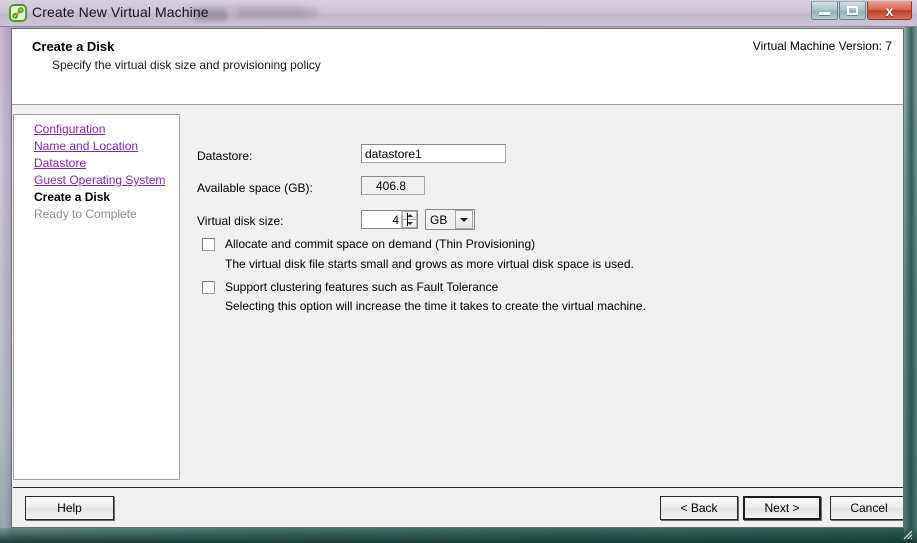 The width and height of the screenshot is (917, 543). Describe the element at coordinates (225, 156) in the screenshot. I see `datastore-label: Datastore:` at that location.